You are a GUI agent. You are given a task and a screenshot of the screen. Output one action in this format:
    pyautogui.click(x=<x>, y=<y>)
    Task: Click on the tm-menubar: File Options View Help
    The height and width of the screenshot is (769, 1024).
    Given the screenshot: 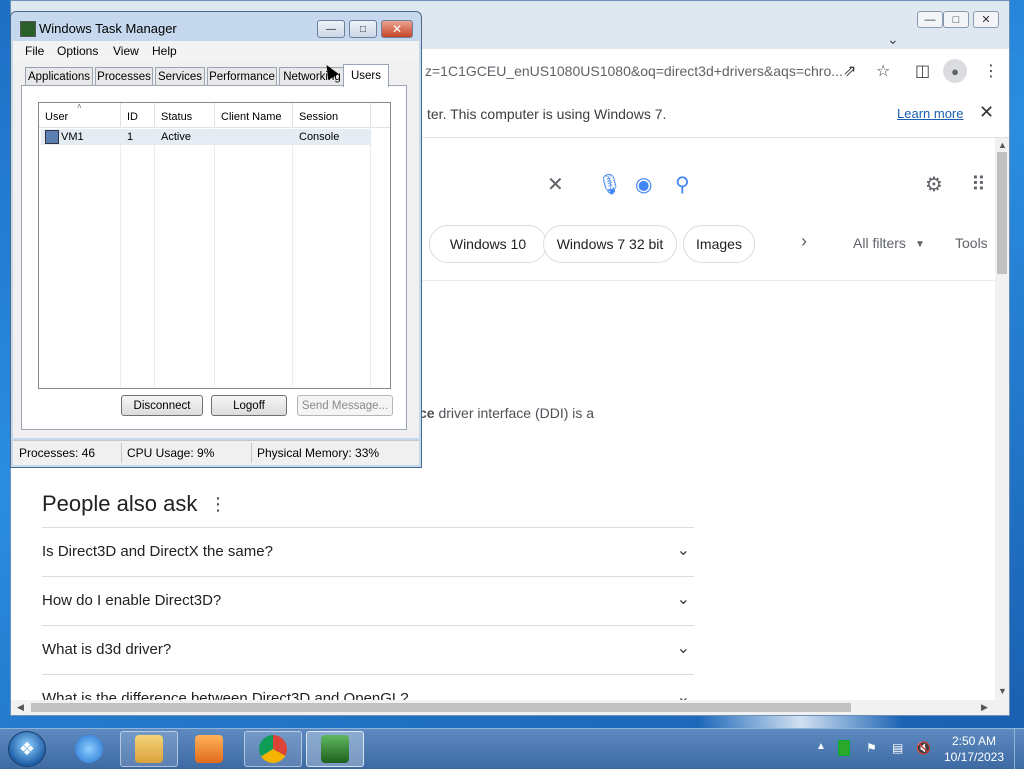 What is the action you would take?
    pyautogui.click(x=216, y=51)
    